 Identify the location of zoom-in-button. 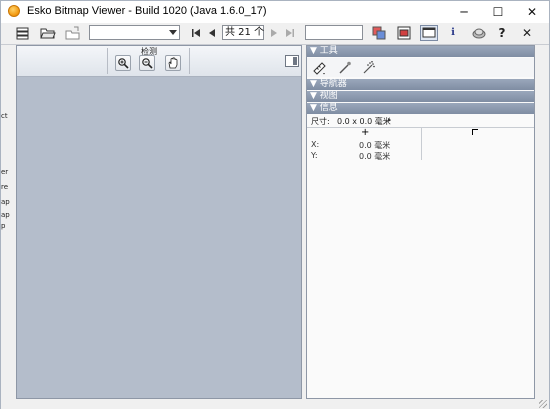
(123, 63).